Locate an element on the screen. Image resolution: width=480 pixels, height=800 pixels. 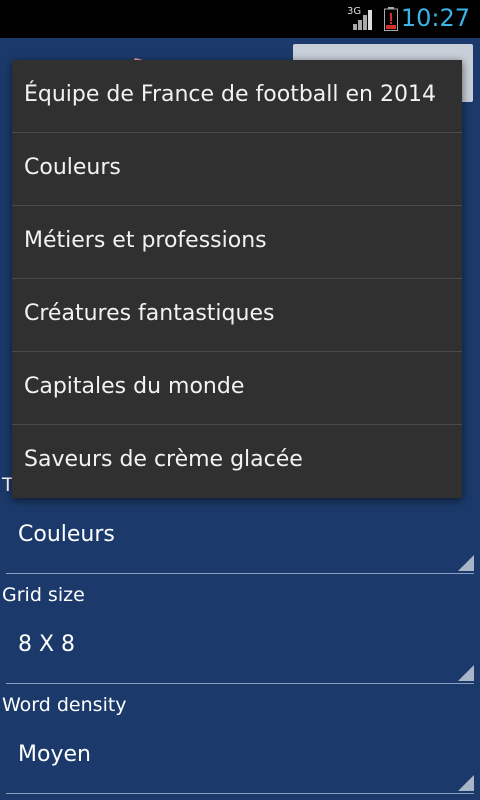
word-density-spinner: Moyen is located at coordinates (240, 762).